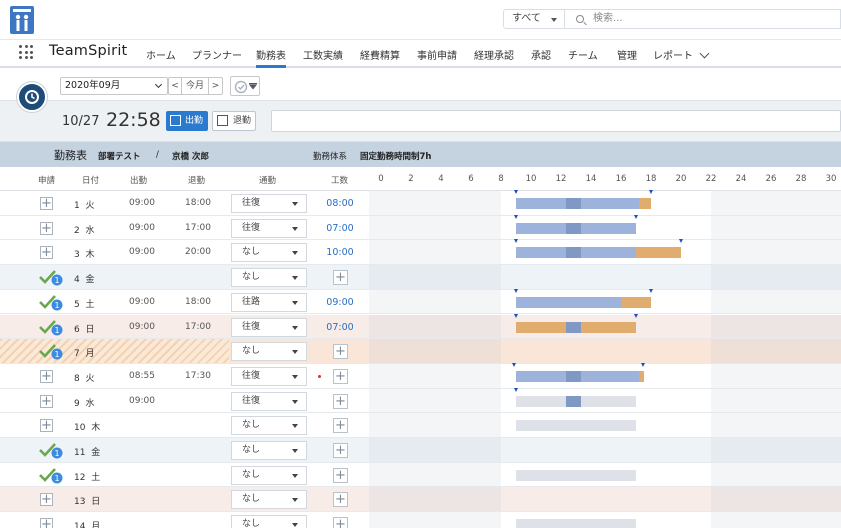 This screenshot has width=841, height=528. What do you see at coordinates (380, 54) in the screenshot?
I see `nav-tab-4: 経費精算` at bounding box center [380, 54].